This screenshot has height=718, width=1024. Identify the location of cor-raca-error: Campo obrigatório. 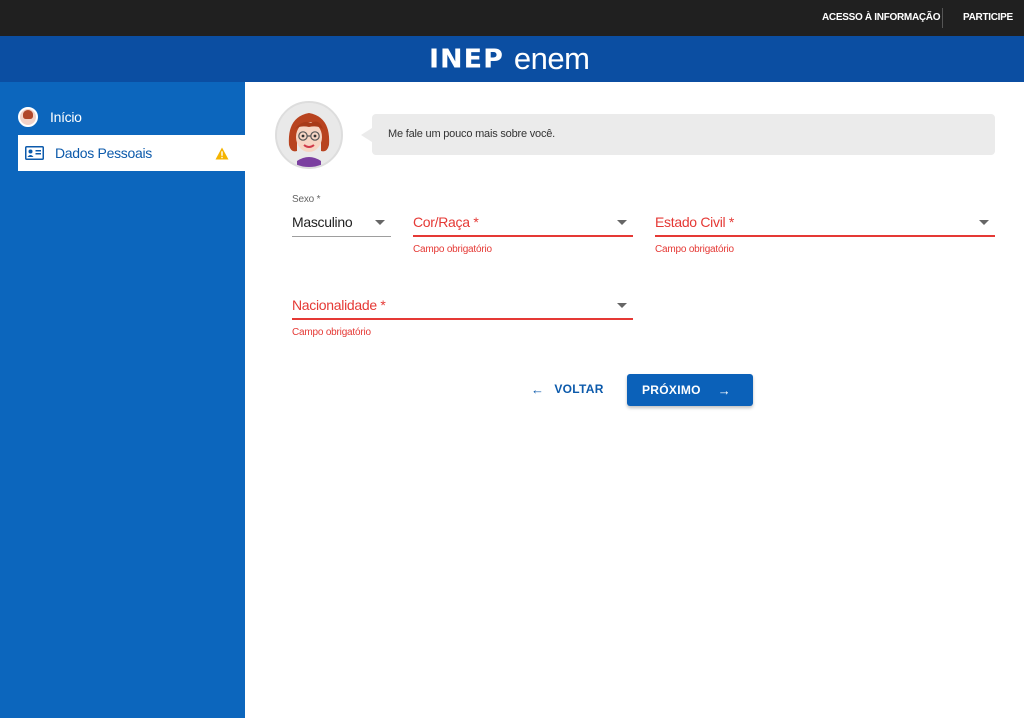
(452, 249).